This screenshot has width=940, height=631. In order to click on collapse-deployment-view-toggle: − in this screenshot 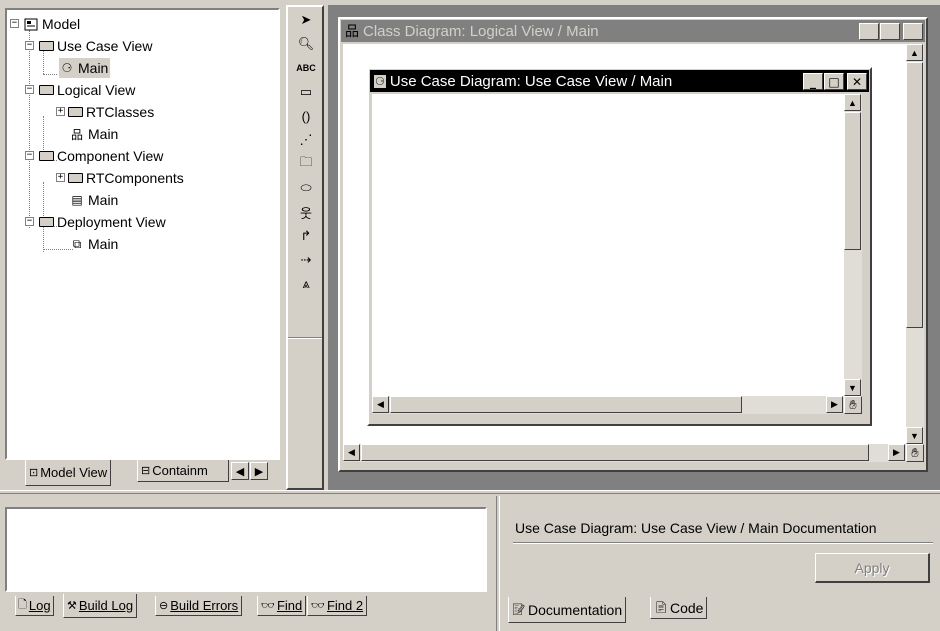, I will do `click(29, 221)`.